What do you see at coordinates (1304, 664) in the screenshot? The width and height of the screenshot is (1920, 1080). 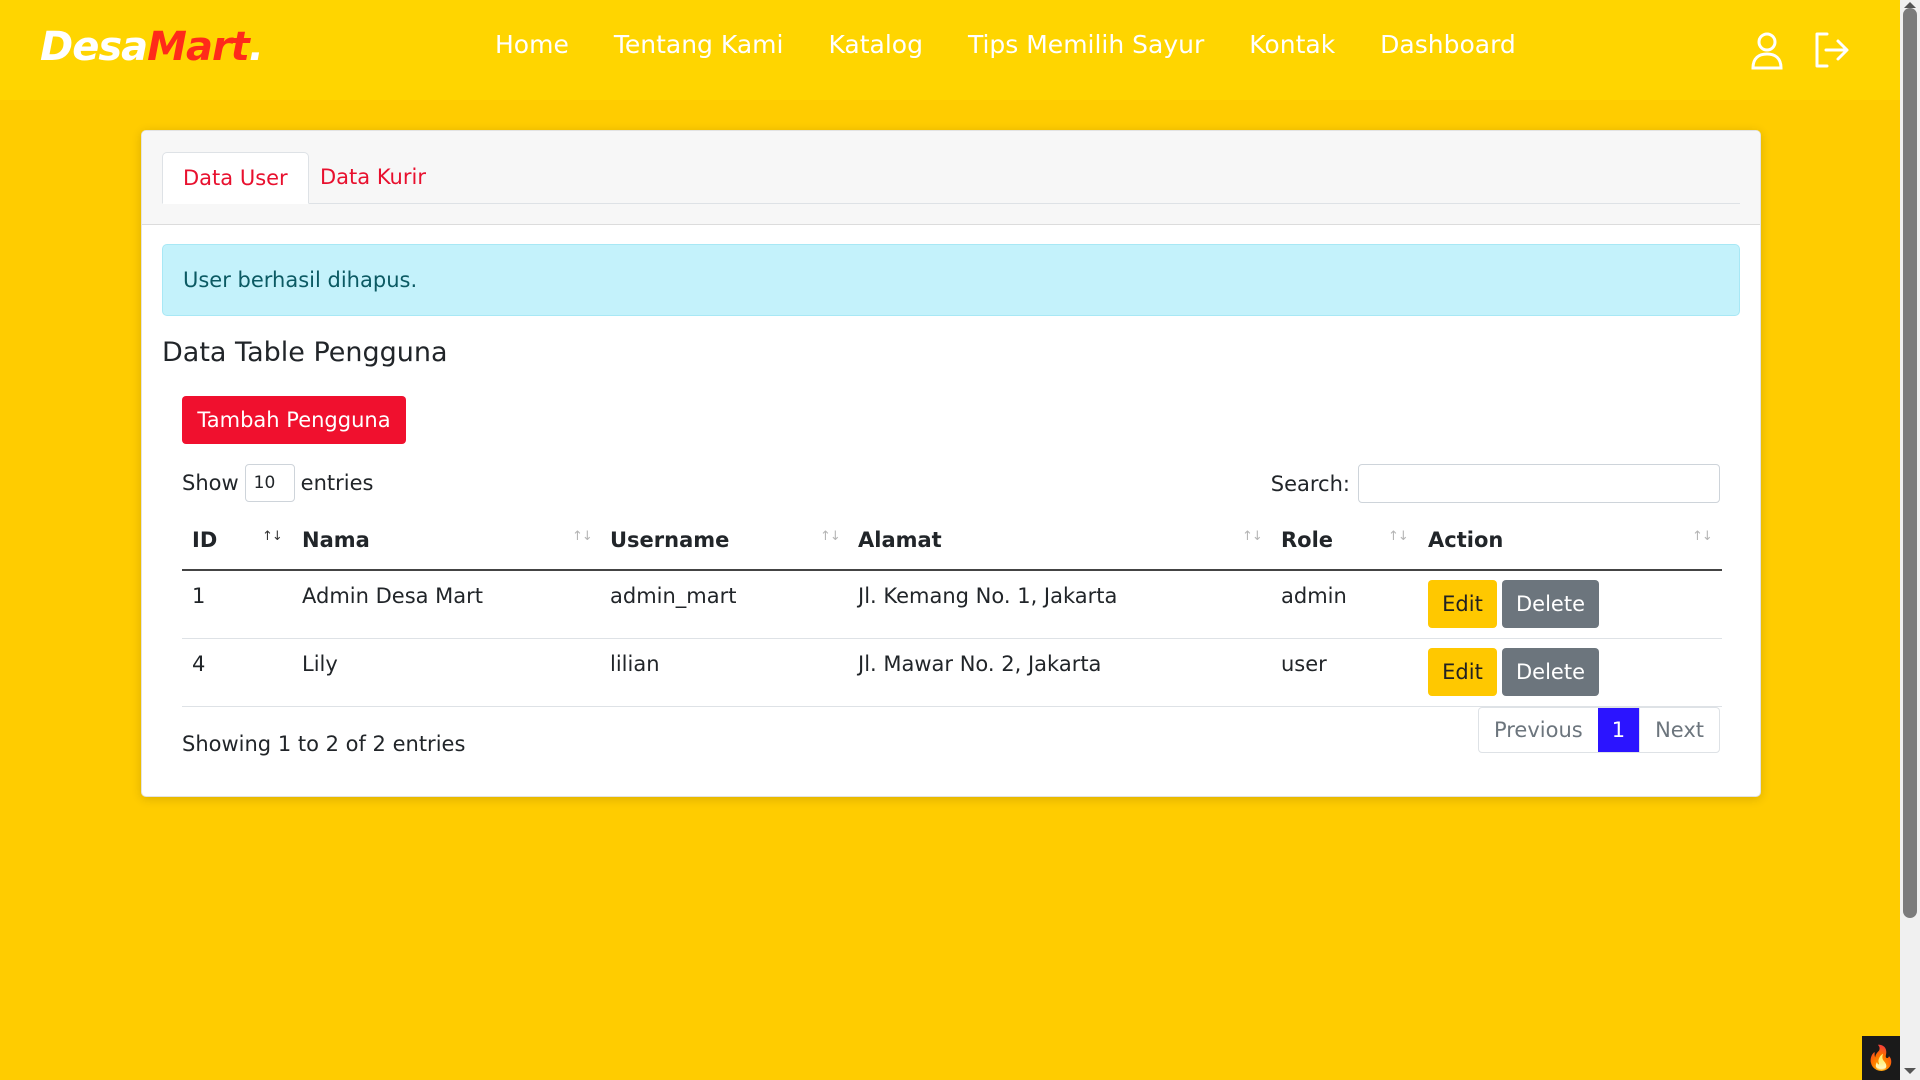 I see `cell-role: user` at bounding box center [1304, 664].